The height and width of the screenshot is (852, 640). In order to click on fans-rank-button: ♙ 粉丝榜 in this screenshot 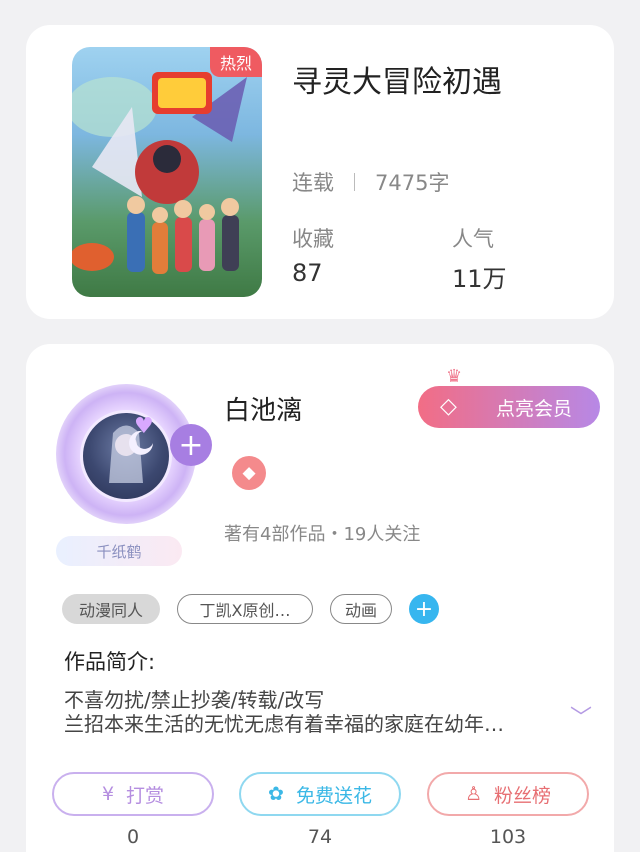, I will do `click(508, 794)`.